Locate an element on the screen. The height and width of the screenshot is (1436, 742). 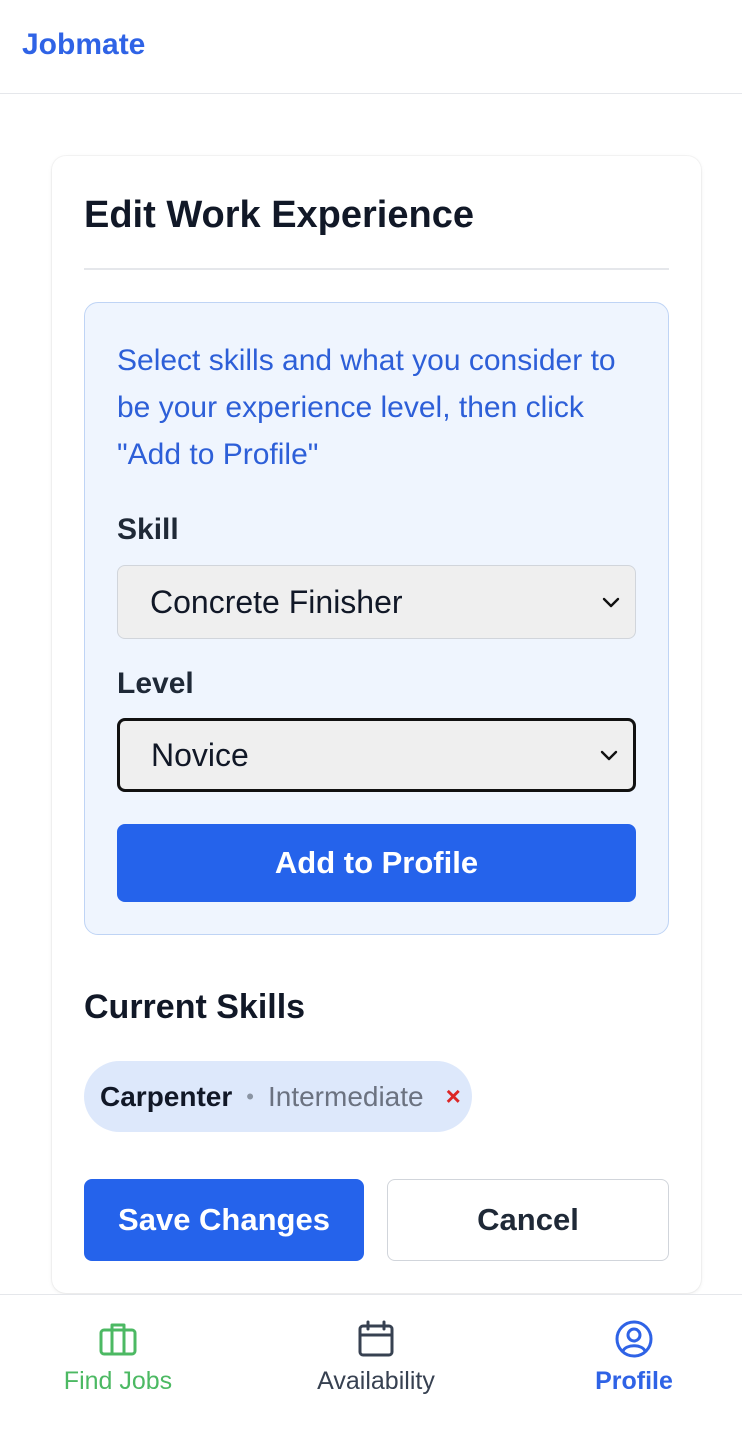
nav-item-find-jobs: Find Jobs is located at coordinates (118, 1369).